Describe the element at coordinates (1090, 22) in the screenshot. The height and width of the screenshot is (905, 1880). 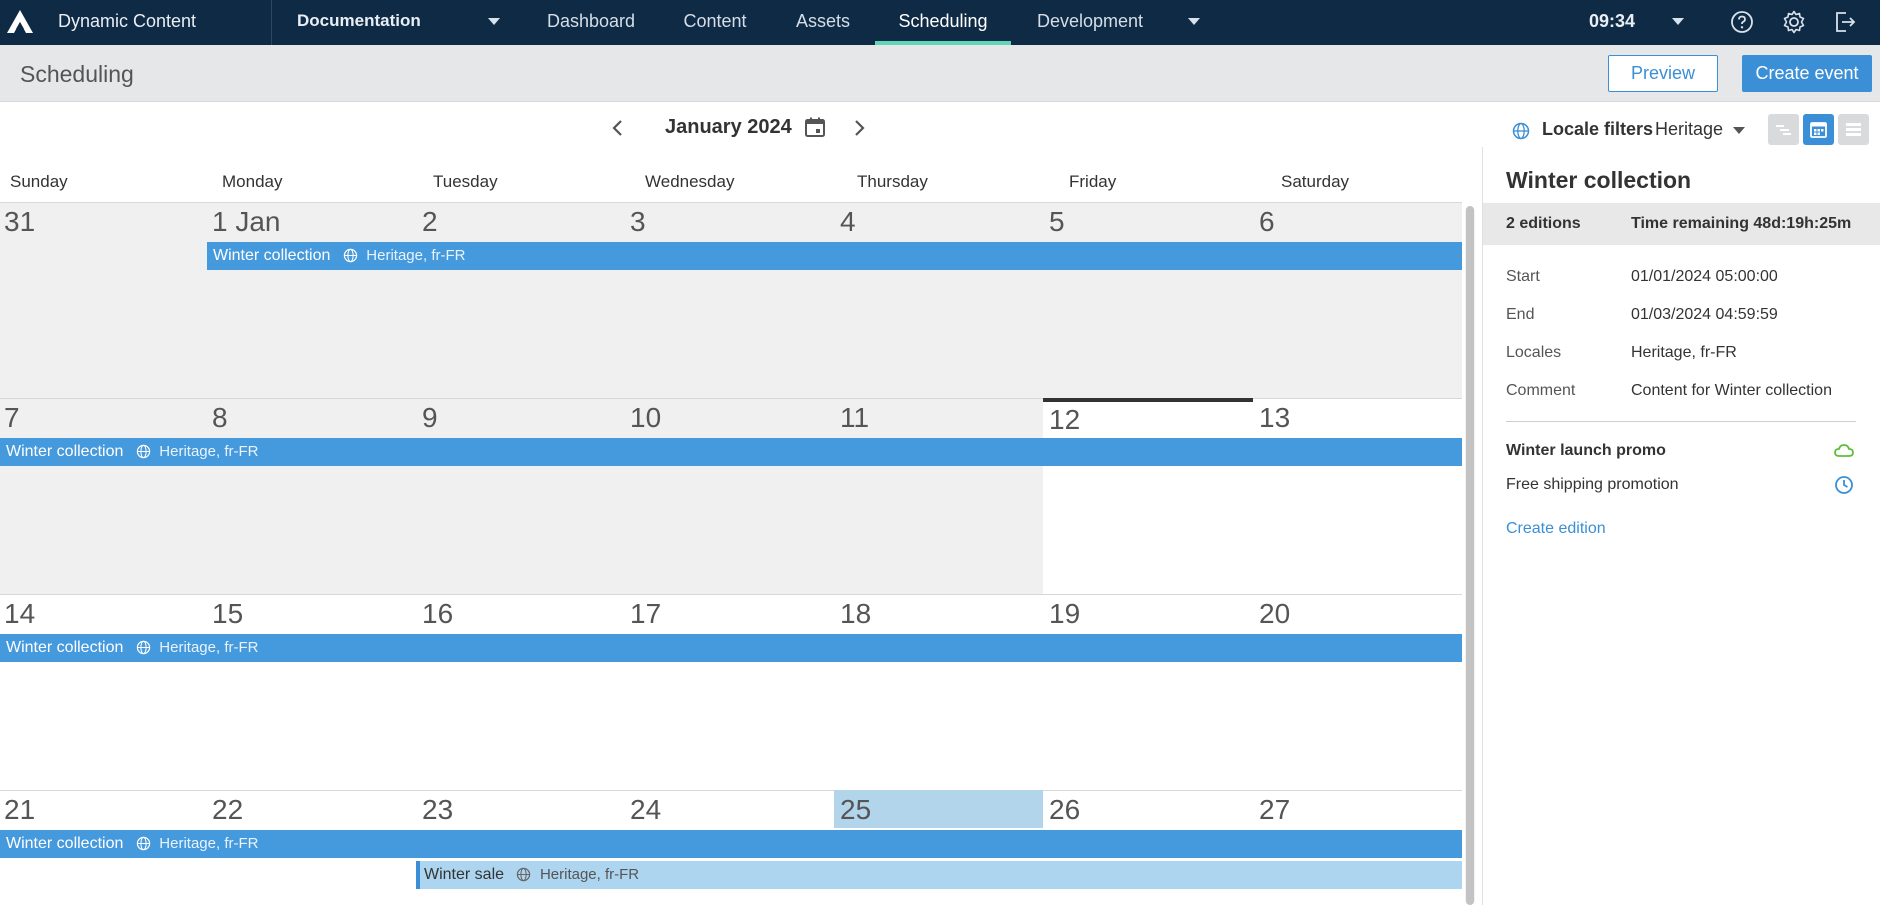
I see `tab-development: Development` at that location.